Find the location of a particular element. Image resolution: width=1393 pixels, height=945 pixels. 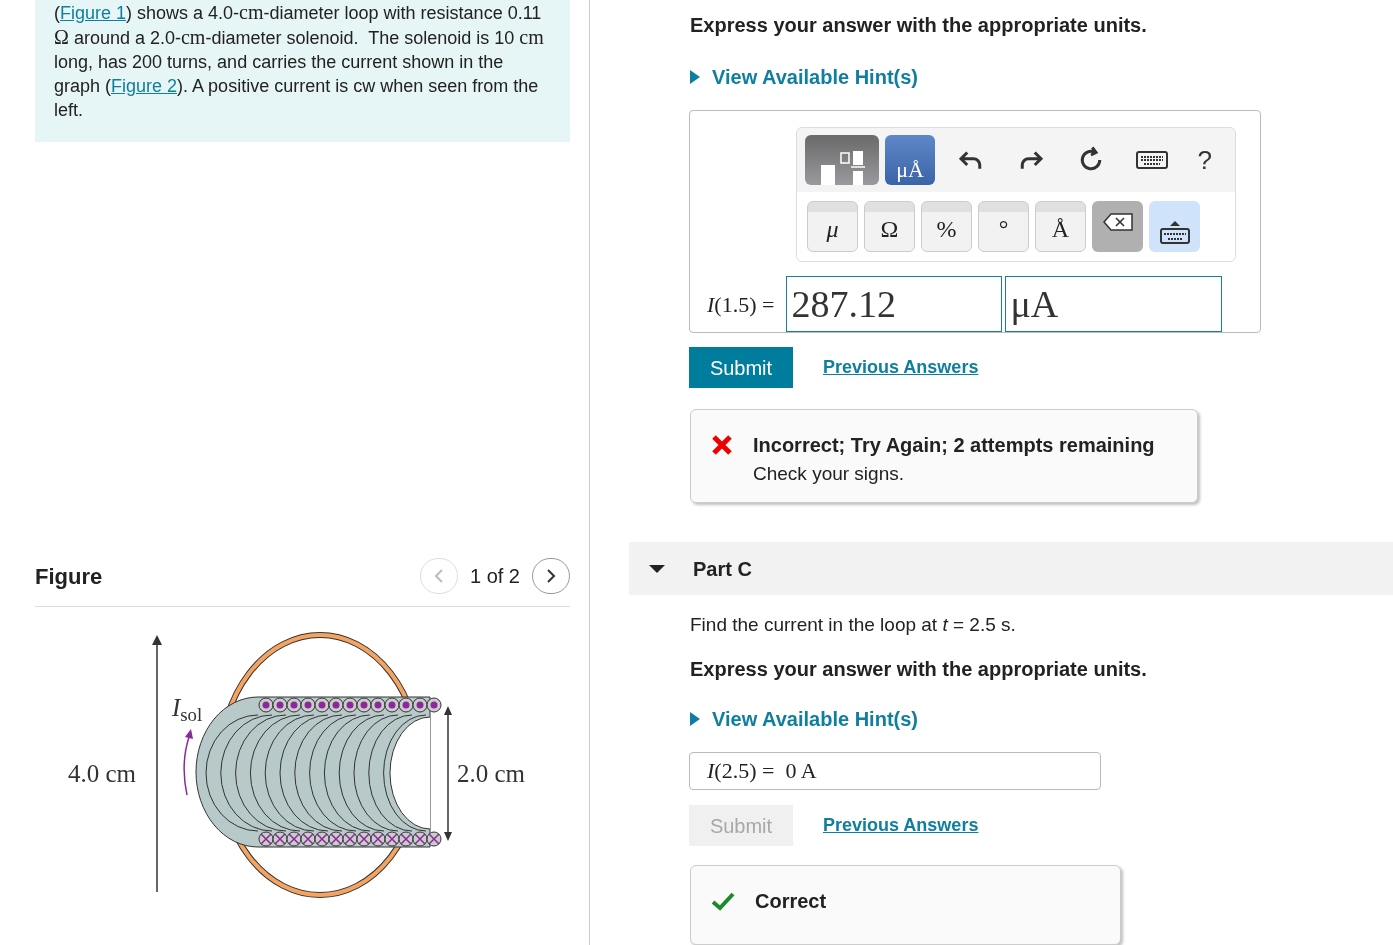

current-label: I$_{sol}$ is located at coordinates (187, 710).